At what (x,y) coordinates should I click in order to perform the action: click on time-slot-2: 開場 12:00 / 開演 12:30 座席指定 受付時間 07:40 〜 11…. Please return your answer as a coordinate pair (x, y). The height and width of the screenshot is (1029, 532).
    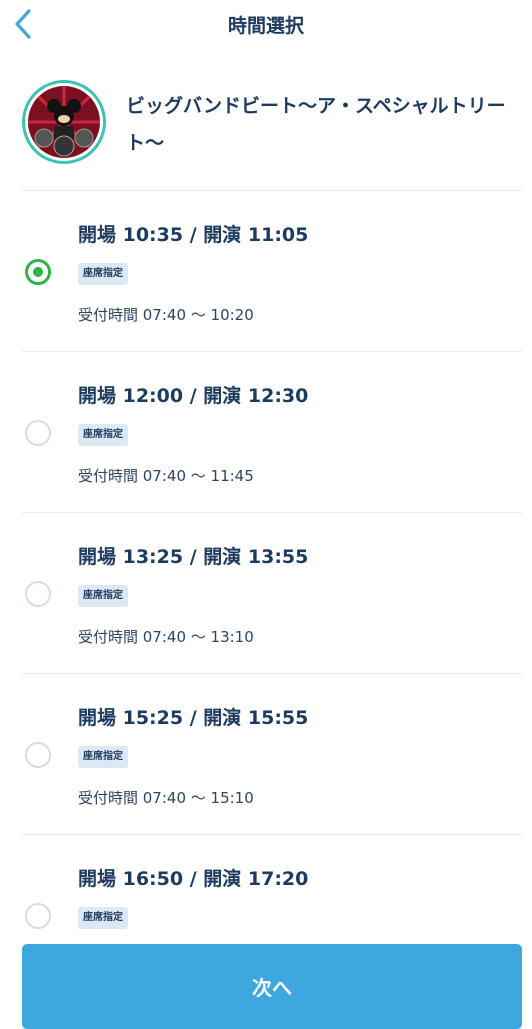
    Looking at the image, I should click on (272, 432).